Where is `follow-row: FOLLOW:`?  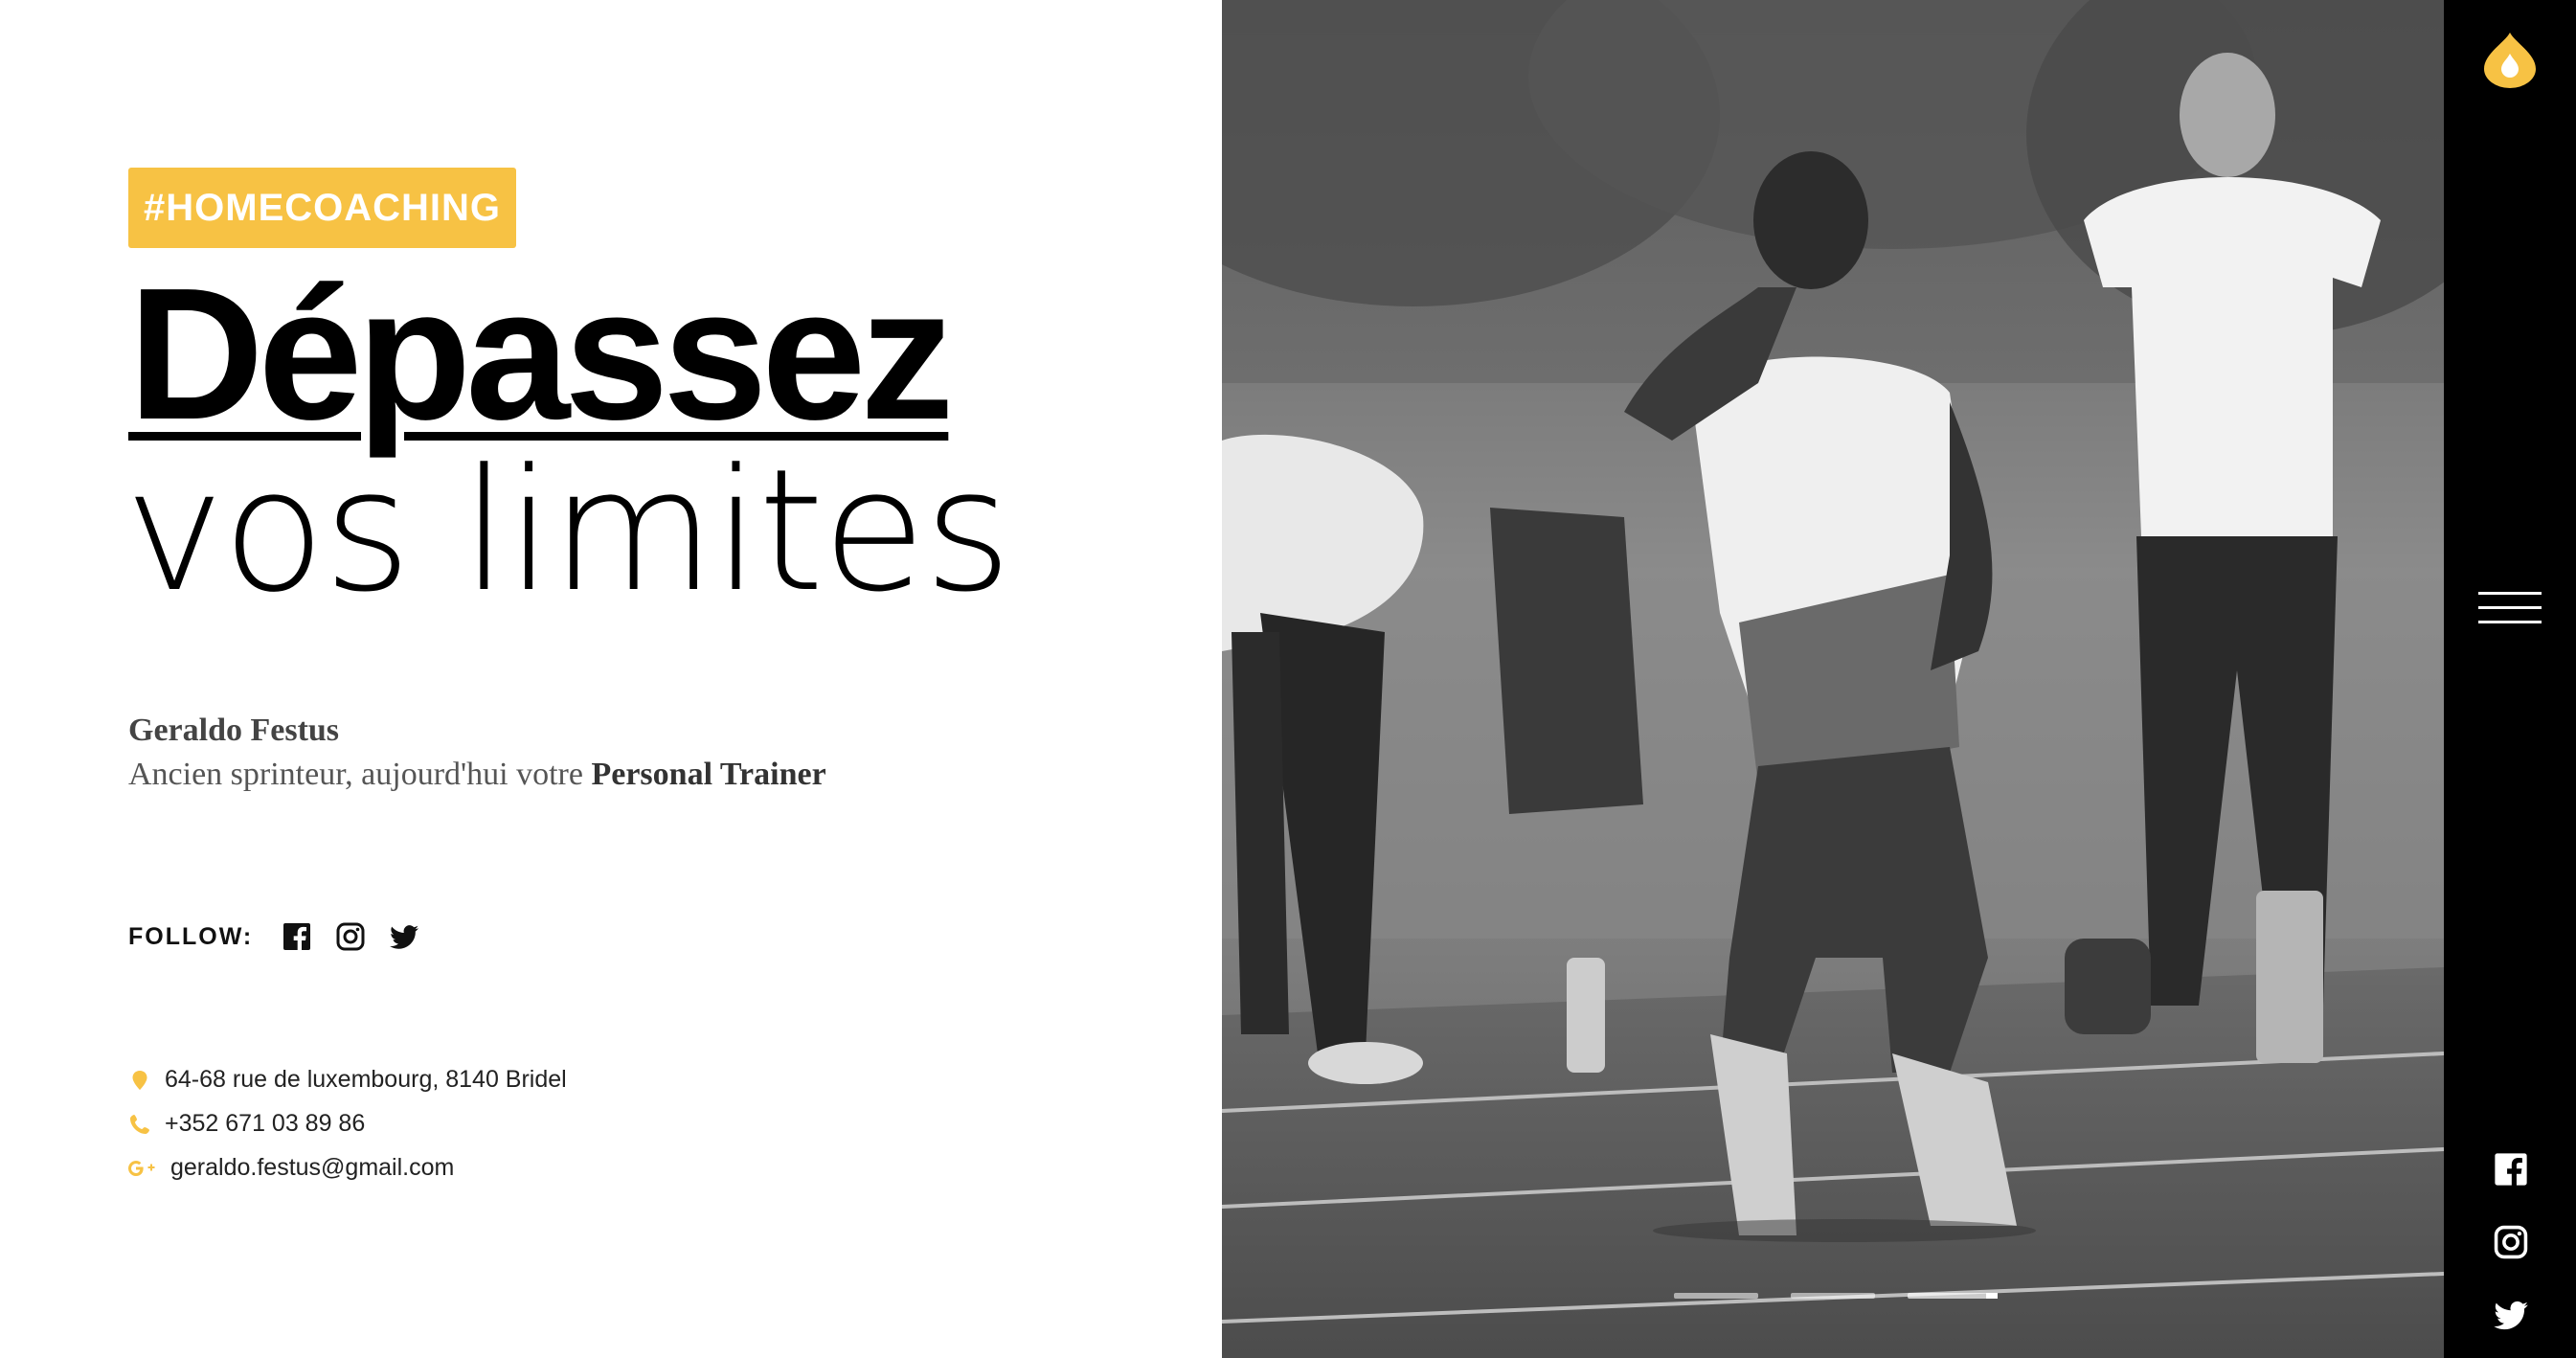
follow-row: FOLLOW: is located at coordinates (285, 937).